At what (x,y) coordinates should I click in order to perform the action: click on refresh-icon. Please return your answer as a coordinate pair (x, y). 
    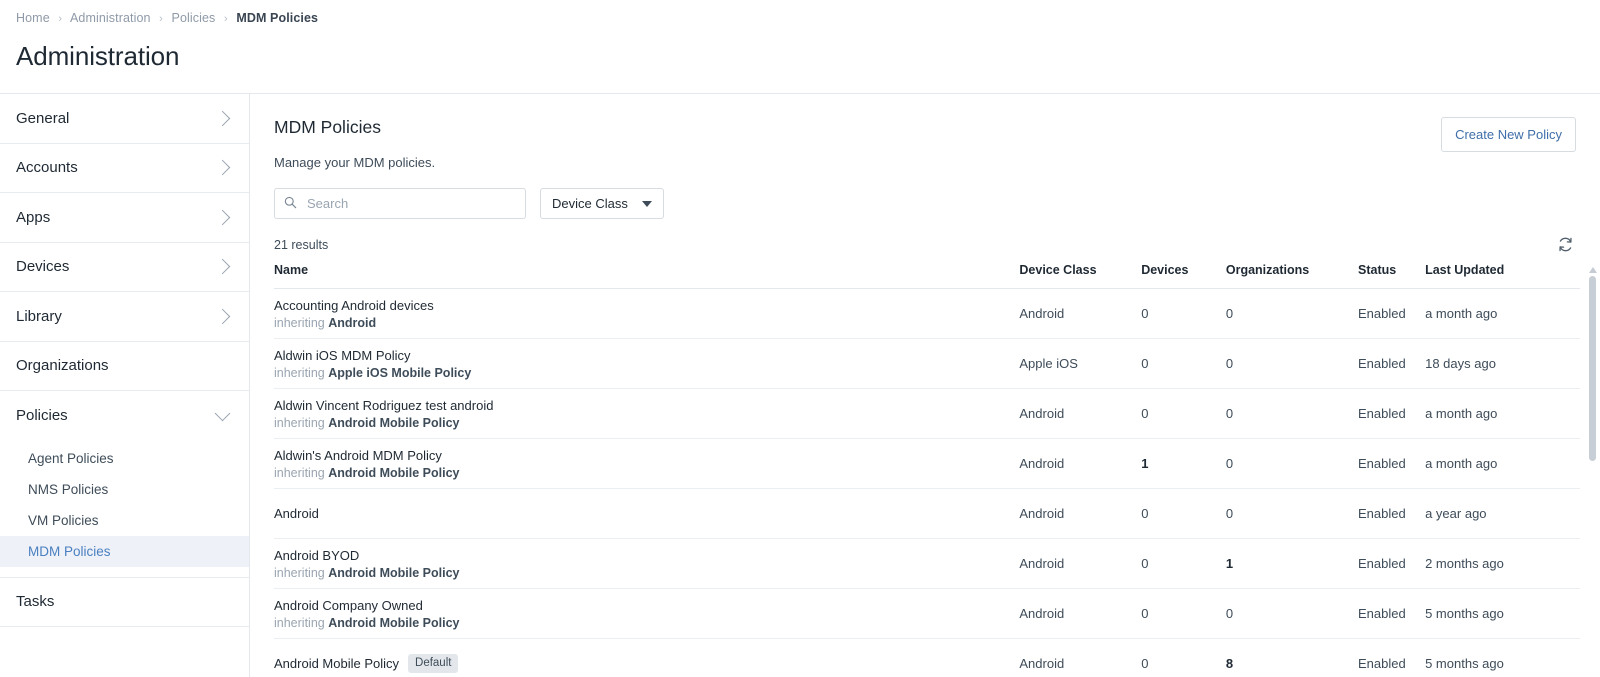
    Looking at the image, I should click on (1565, 244).